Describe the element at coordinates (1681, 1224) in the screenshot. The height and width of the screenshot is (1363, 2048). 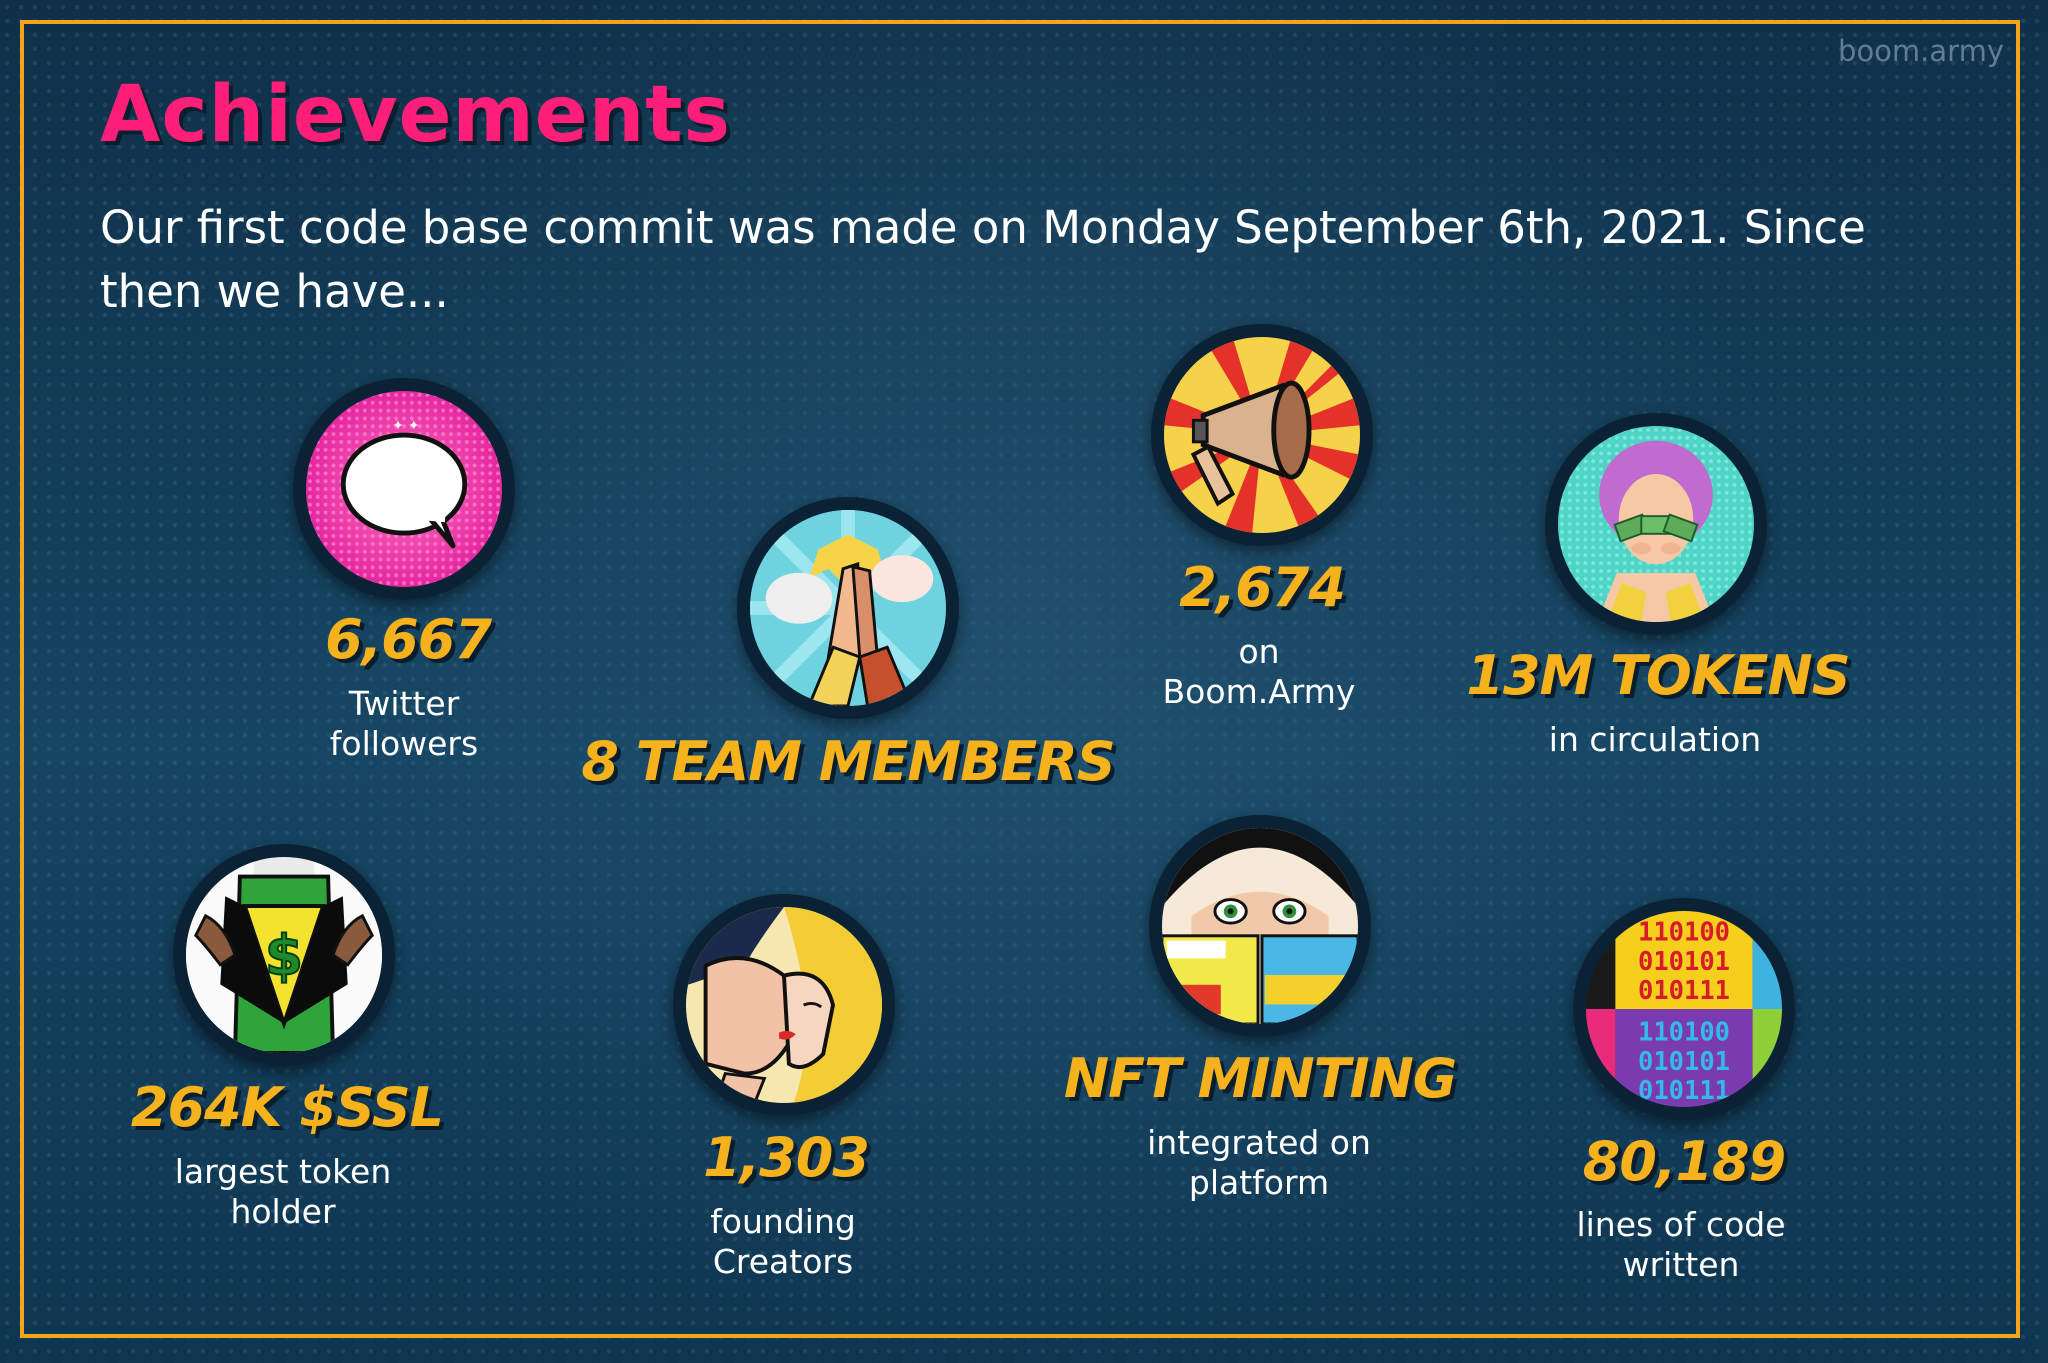
I see `stat-label: lines of code` at that location.